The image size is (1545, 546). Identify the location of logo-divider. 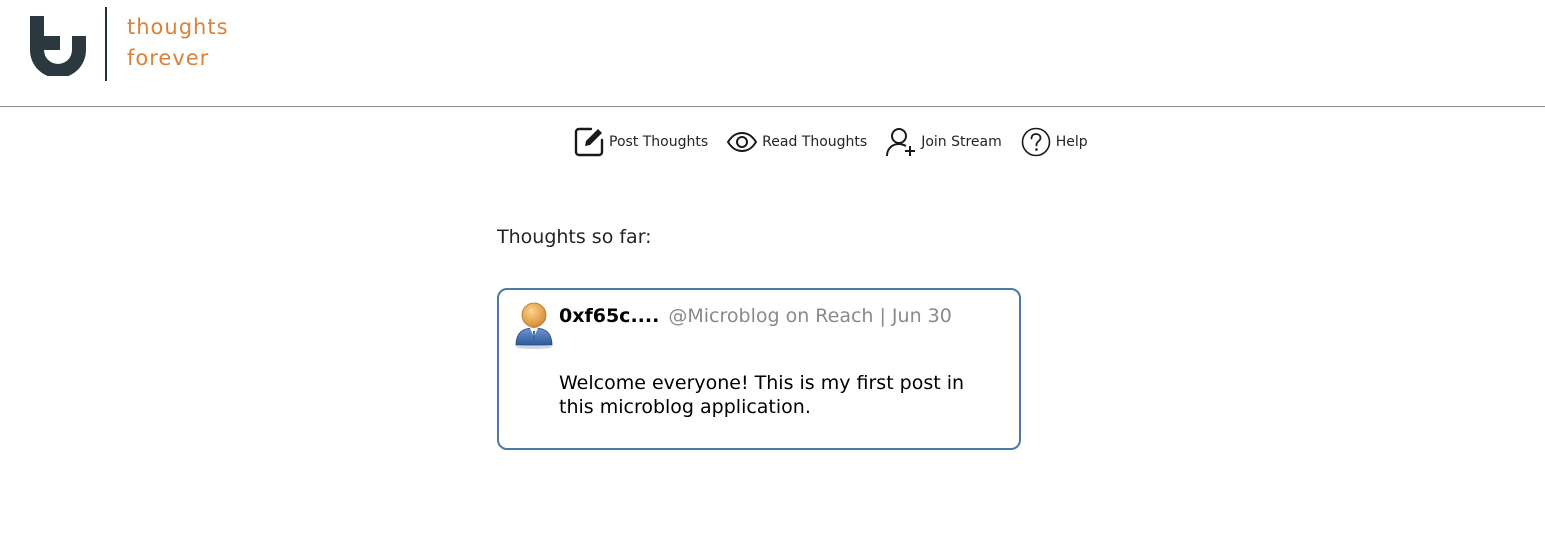
(106, 44).